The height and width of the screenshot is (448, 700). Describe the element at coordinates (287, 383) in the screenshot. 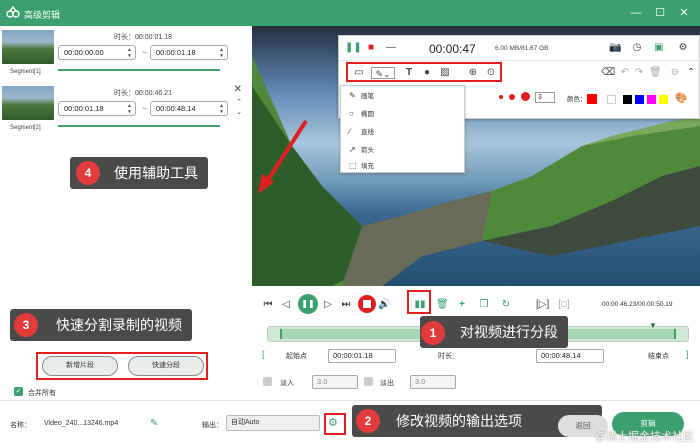

I see `fade-in-label: 淡入` at that location.